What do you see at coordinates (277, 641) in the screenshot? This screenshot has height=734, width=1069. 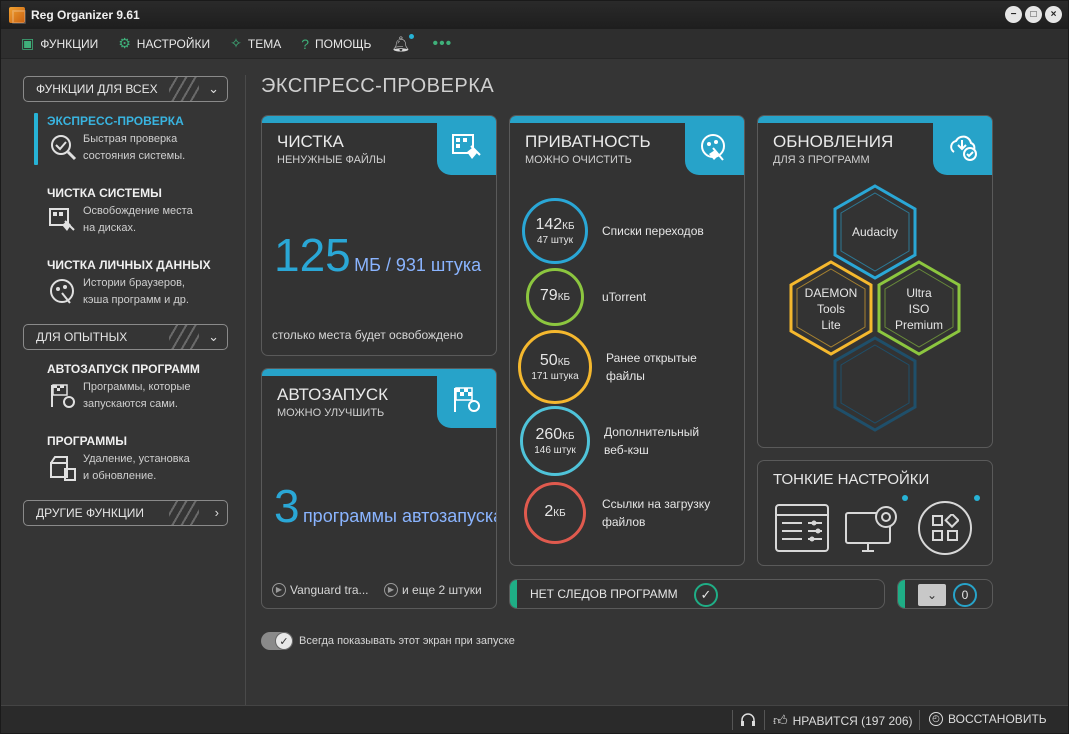 I see `show-on-start-toggle: ✓` at bounding box center [277, 641].